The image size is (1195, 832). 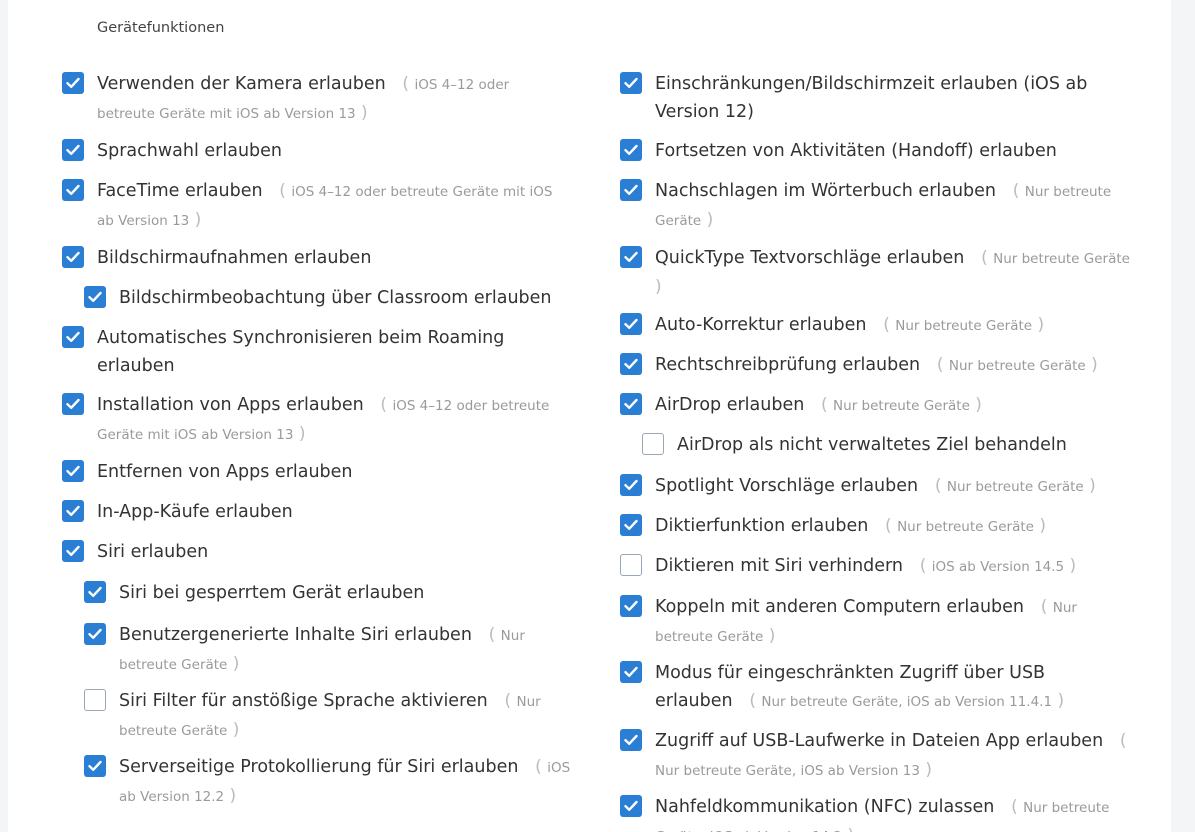 I want to click on setting-label-text: Koppeln mit anderen Computern erlauben, so click(x=840, y=607).